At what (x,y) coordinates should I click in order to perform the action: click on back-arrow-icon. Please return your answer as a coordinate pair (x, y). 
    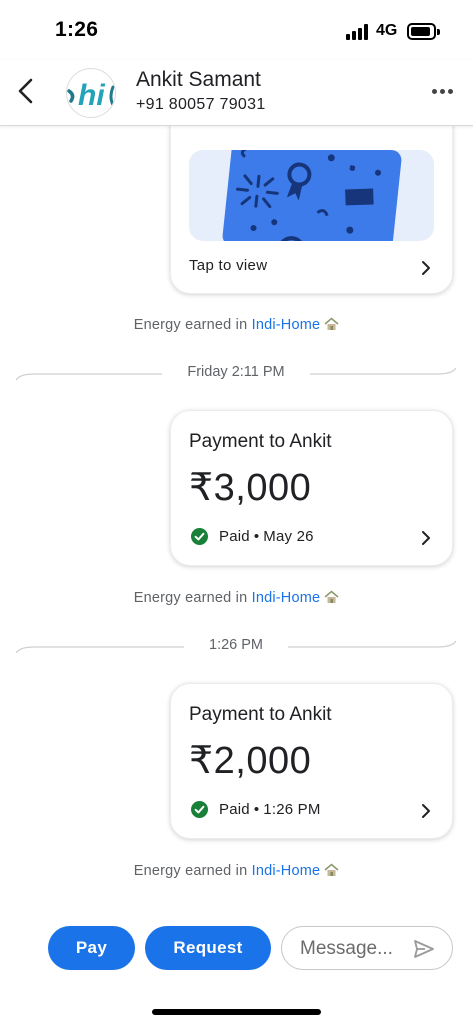
    Looking at the image, I should click on (25, 91).